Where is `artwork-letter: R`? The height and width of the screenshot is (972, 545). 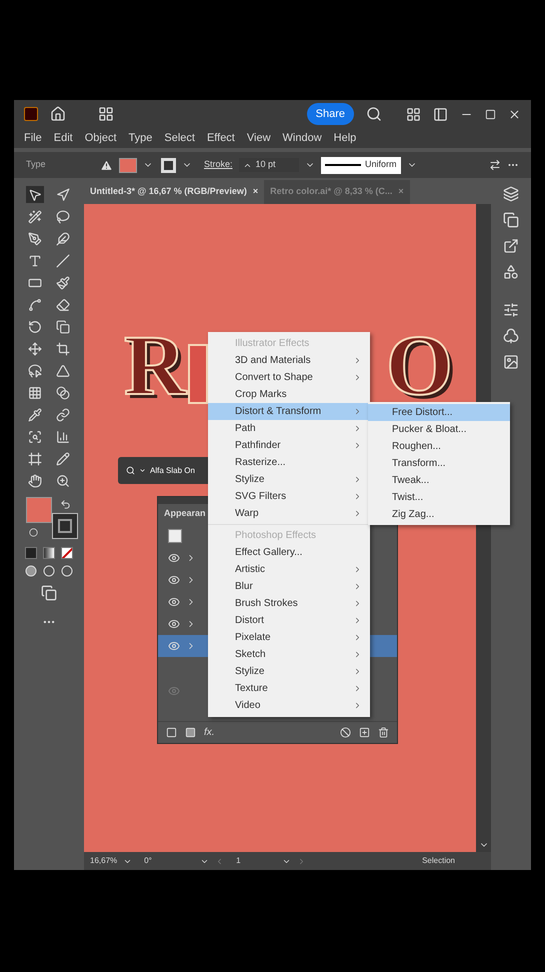 artwork-letter: R is located at coordinates (155, 365).